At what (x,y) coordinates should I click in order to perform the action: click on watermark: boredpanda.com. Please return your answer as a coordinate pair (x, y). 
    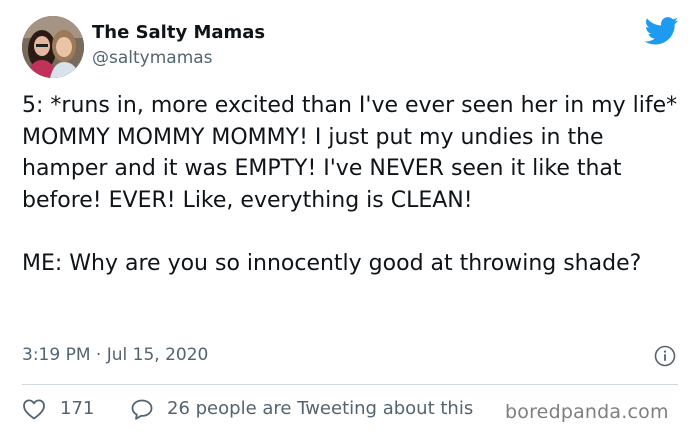
    Looking at the image, I should click on (587, 412).